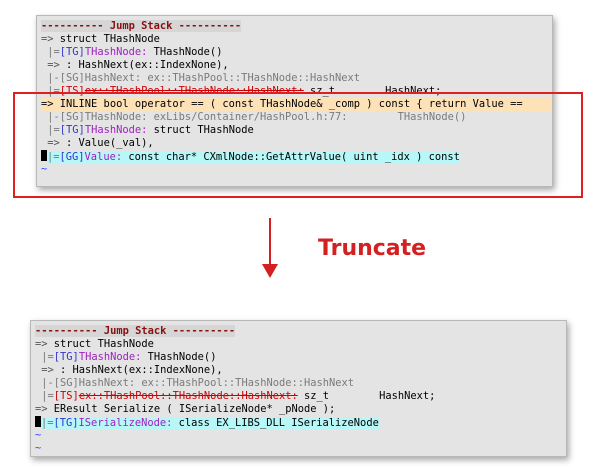 The image size is (600, 467). I want to click on code-text: class EX_LIBS_DLL ISerializeNode, so click(275, 423).